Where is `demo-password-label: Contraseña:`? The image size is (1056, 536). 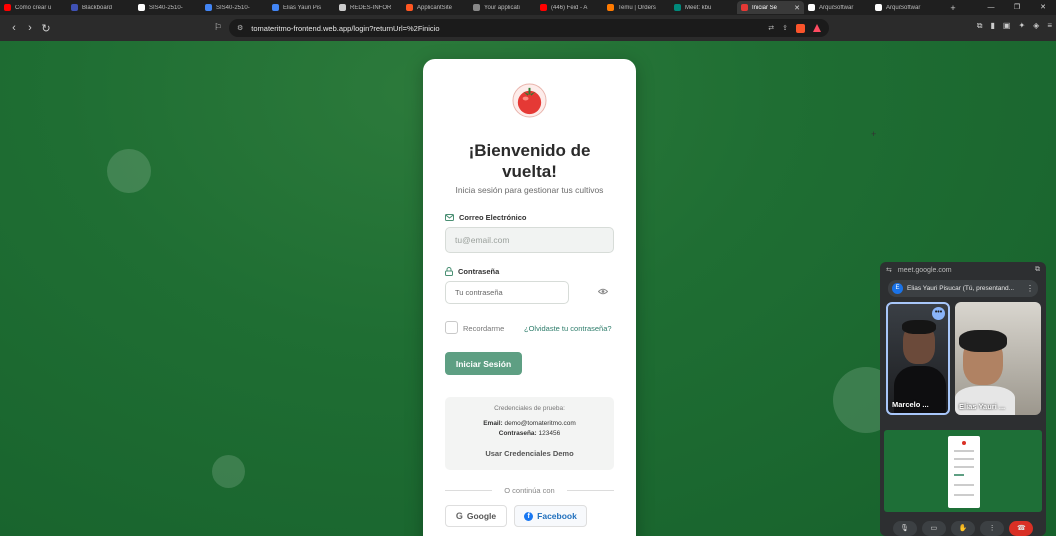
demo-password-label: Contraseña: is located at coordinates (517, 433).